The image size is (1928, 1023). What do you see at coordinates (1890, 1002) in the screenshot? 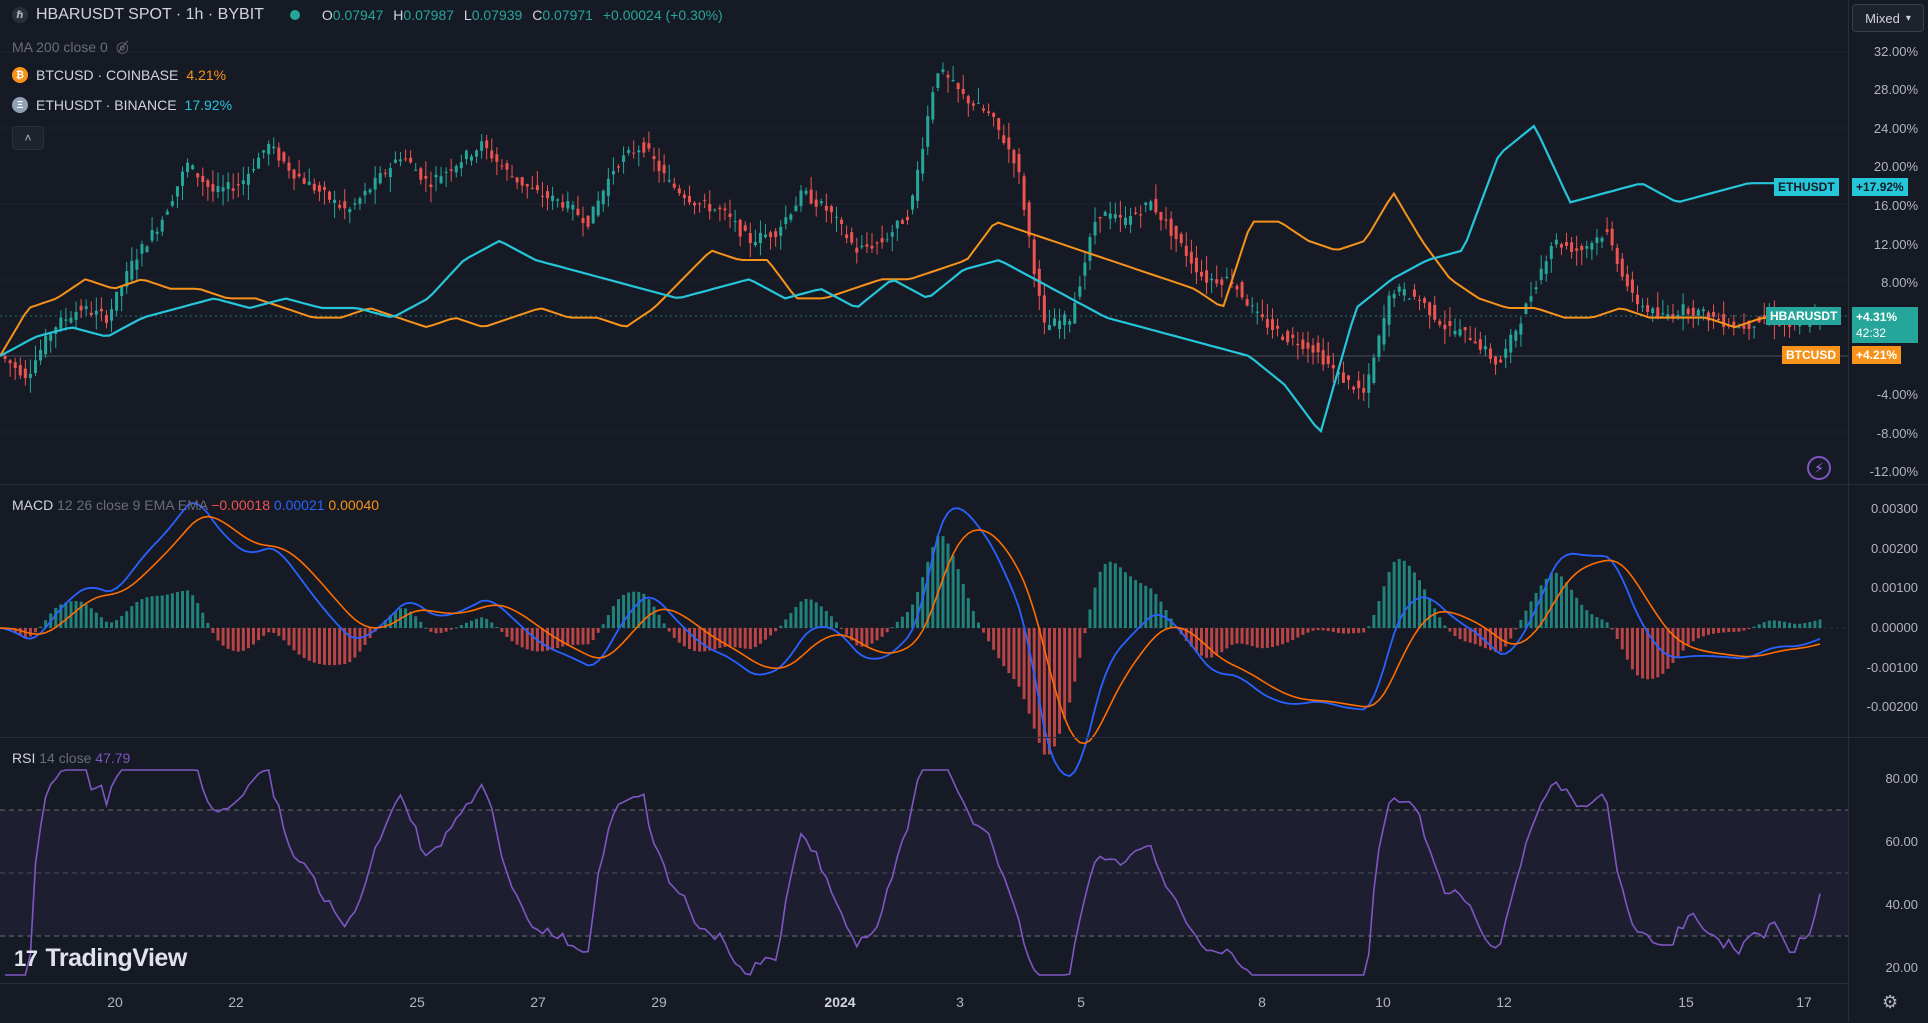
I see `gear-icon: ⚙` at bounding box center [1890, 1002].